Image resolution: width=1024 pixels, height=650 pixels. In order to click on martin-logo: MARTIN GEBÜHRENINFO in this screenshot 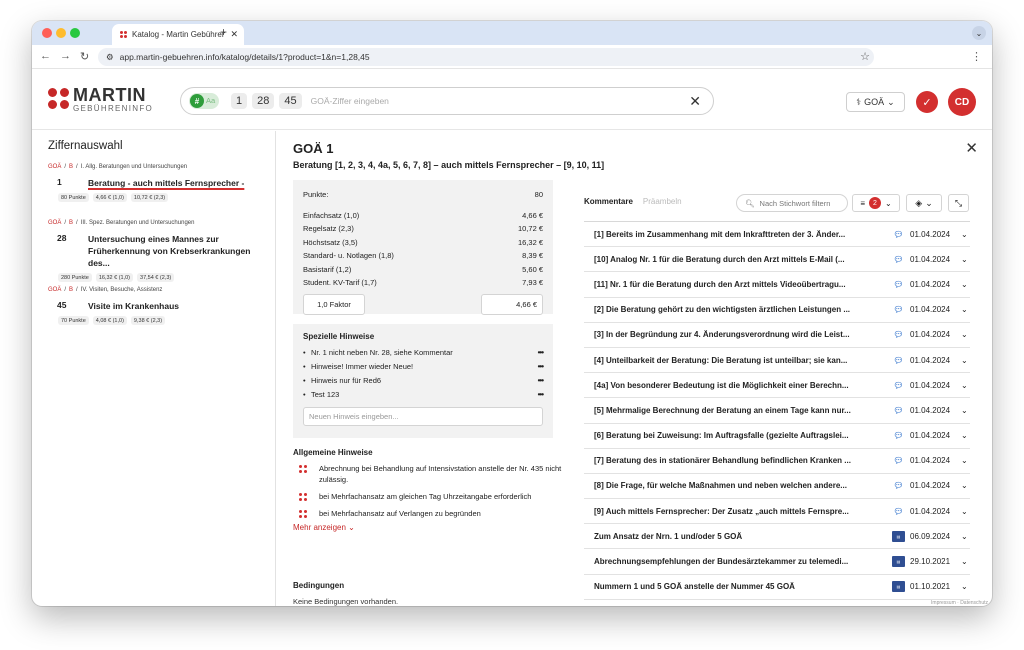, I will do `click(103, 100)`.